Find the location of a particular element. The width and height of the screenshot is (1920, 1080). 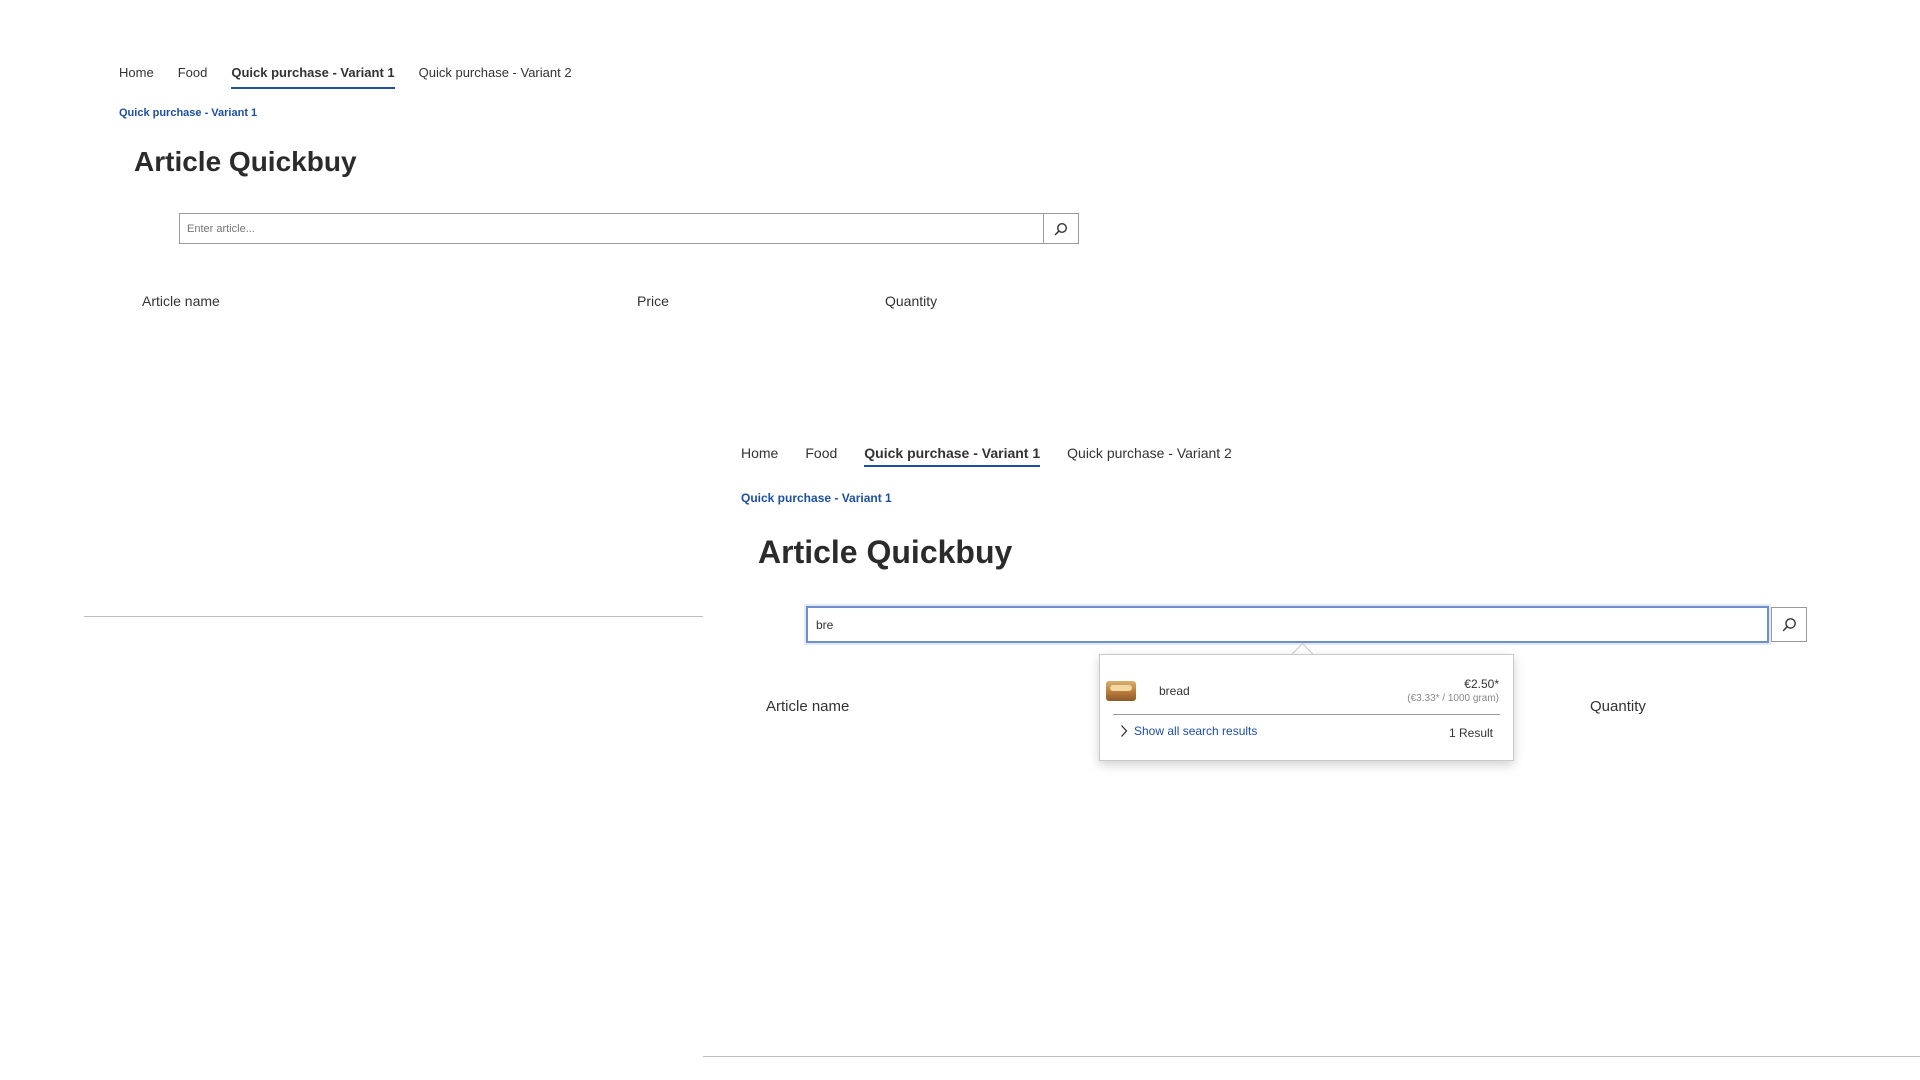

show-all-results-label: Show all search results is located at coordinates (1196, 731).